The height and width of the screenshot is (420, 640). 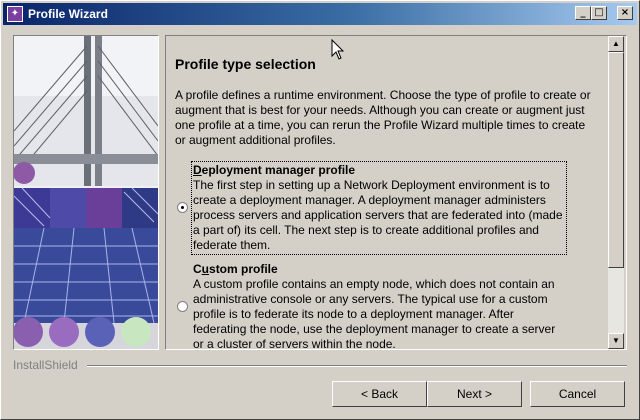 I want to click on vertical-scrollbar: ▲ ▼, so click(x=616, y=192).